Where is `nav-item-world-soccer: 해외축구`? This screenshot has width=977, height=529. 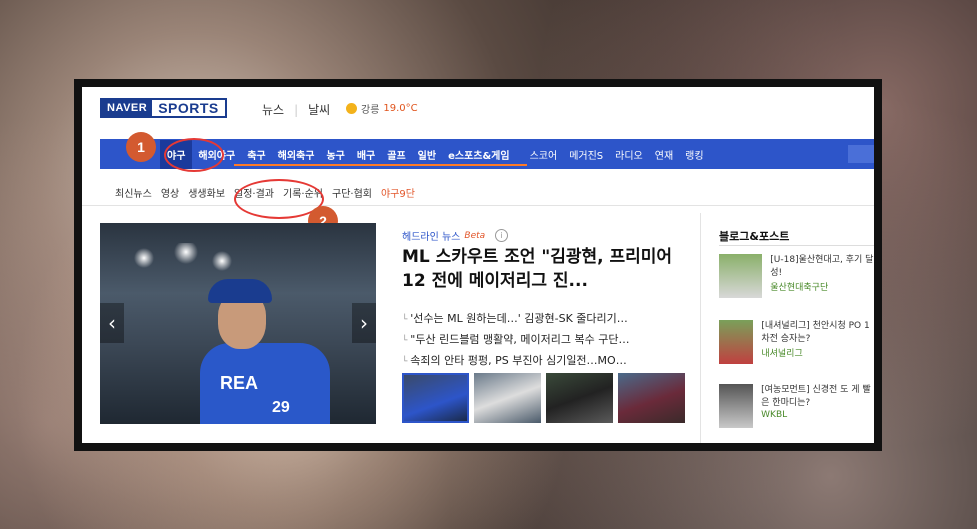 nav-item-world-soccer: 해외축구 is located at coordinates (296, 154).